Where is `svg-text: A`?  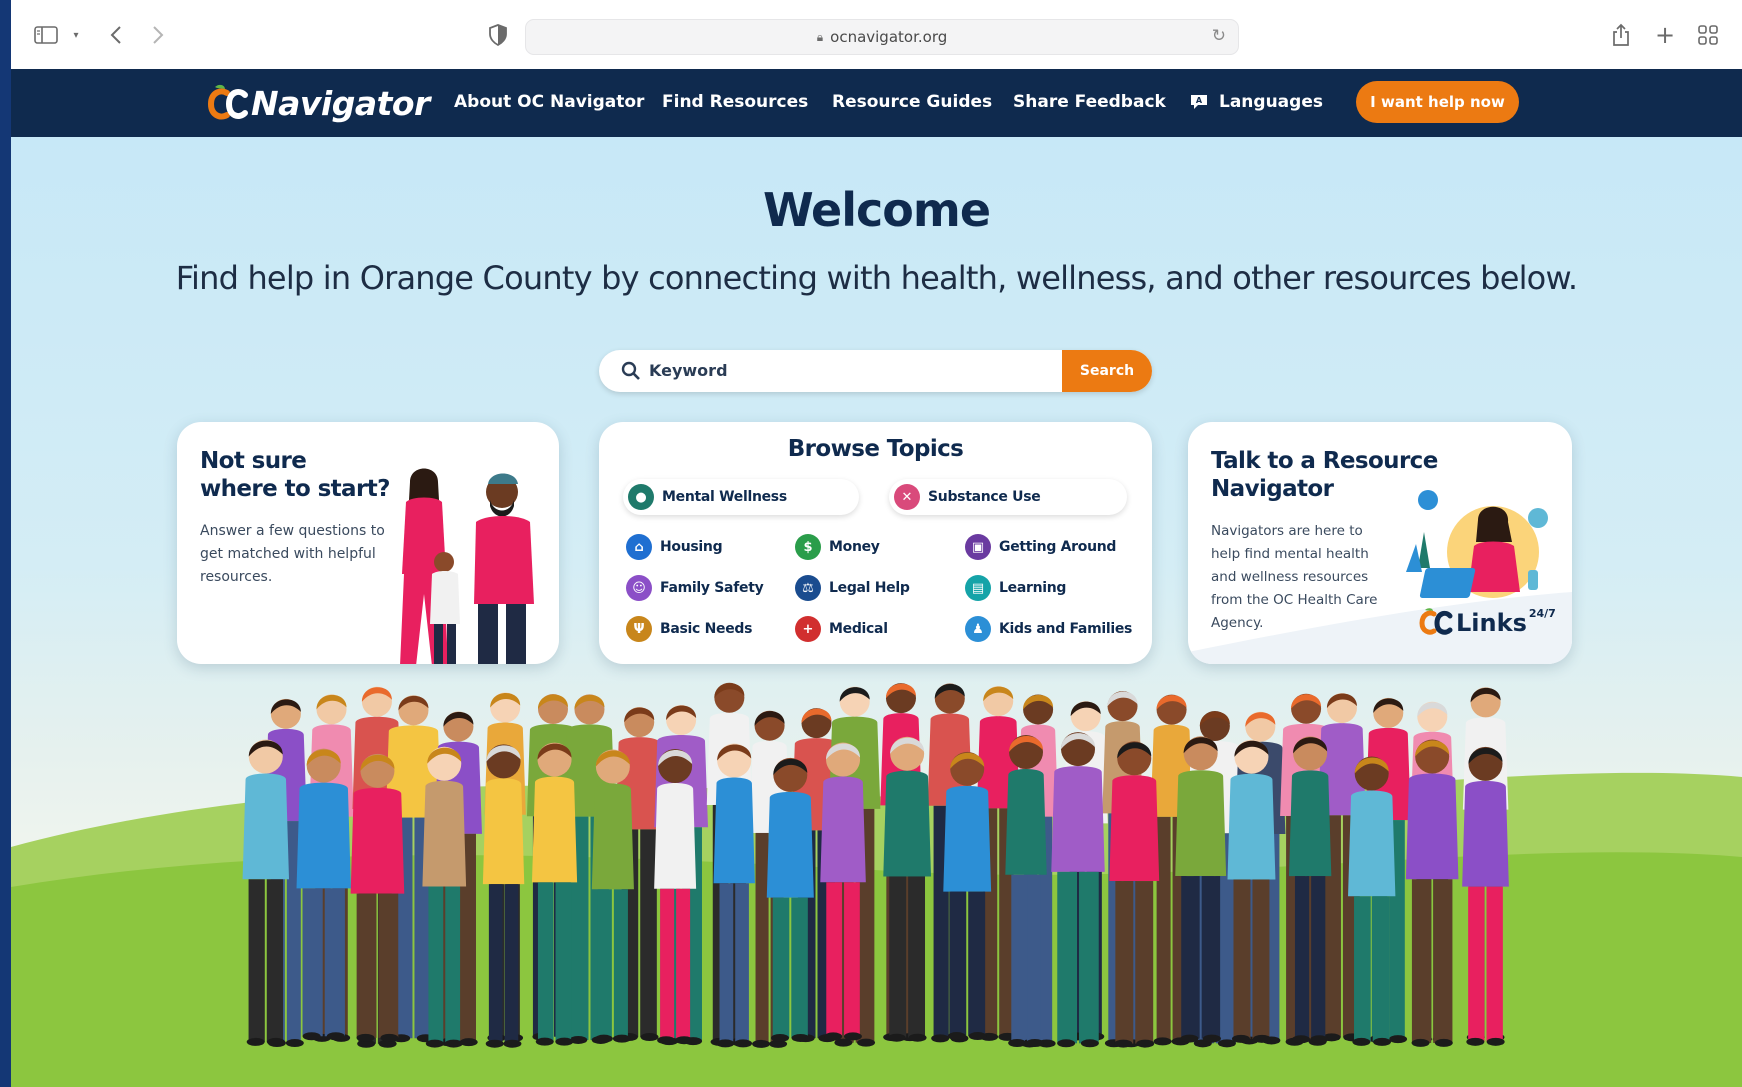 svg-text: A is located at coordinates (1199, 100).